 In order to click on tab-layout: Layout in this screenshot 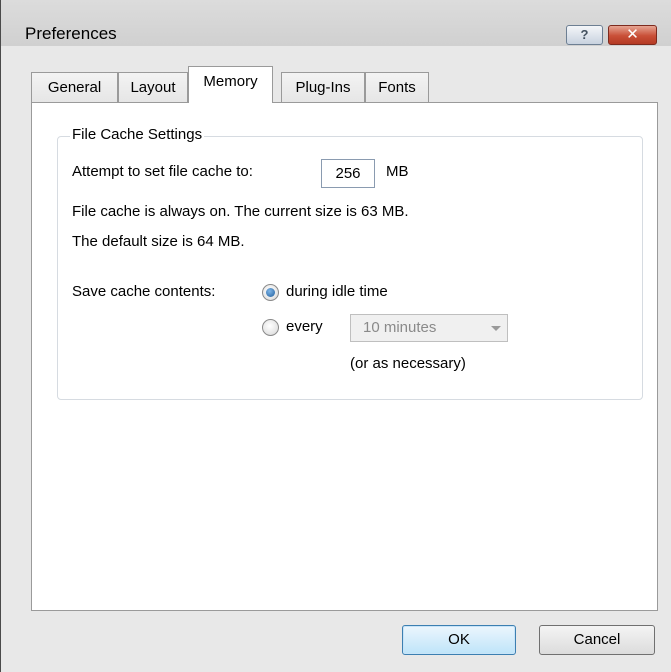, I will do `click(153, 87)`.